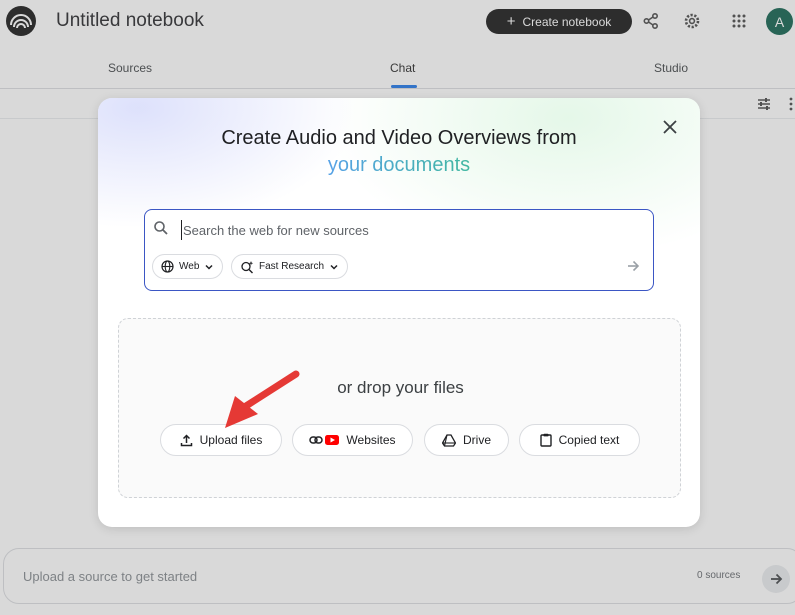  Describe the element at coordinates (399, 250) in the screenshot. I see `web-search-box: Web Fast Research` at that location.